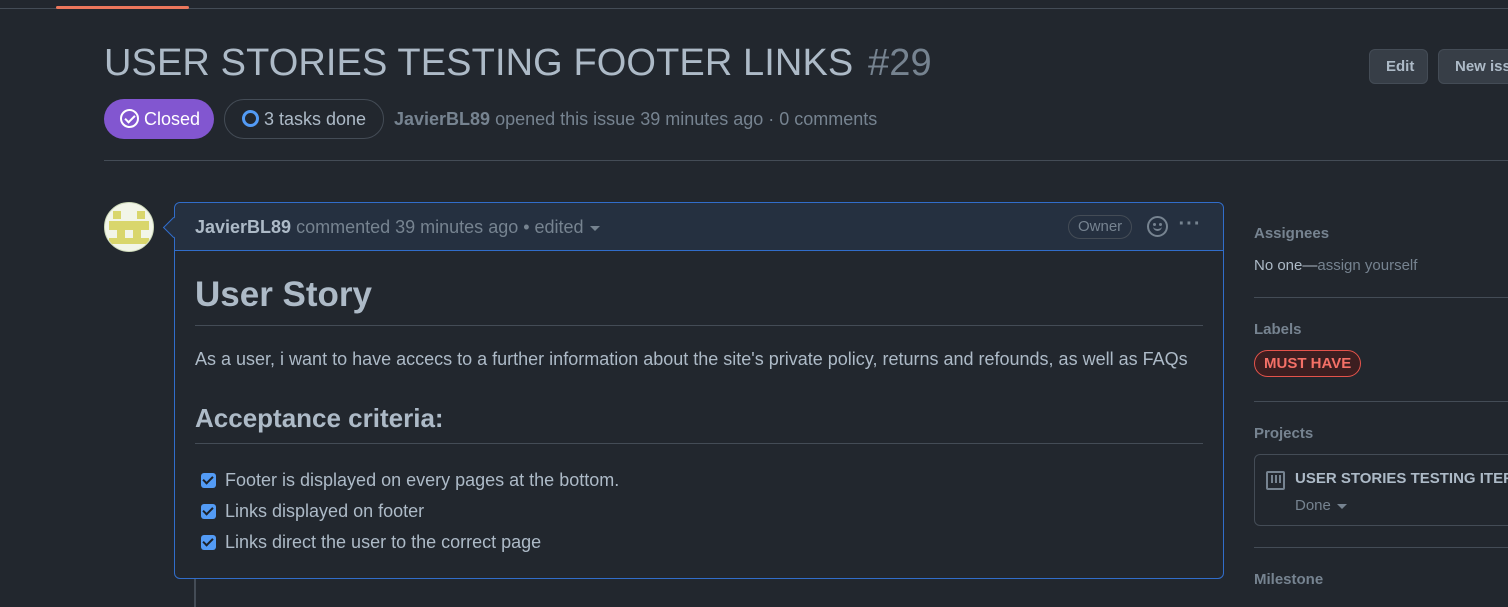 The height and width of the screenshot is (607, 1508). I want to click on project-name-link: USER STORIES TESTING ITERATION, so click(1401, 478).